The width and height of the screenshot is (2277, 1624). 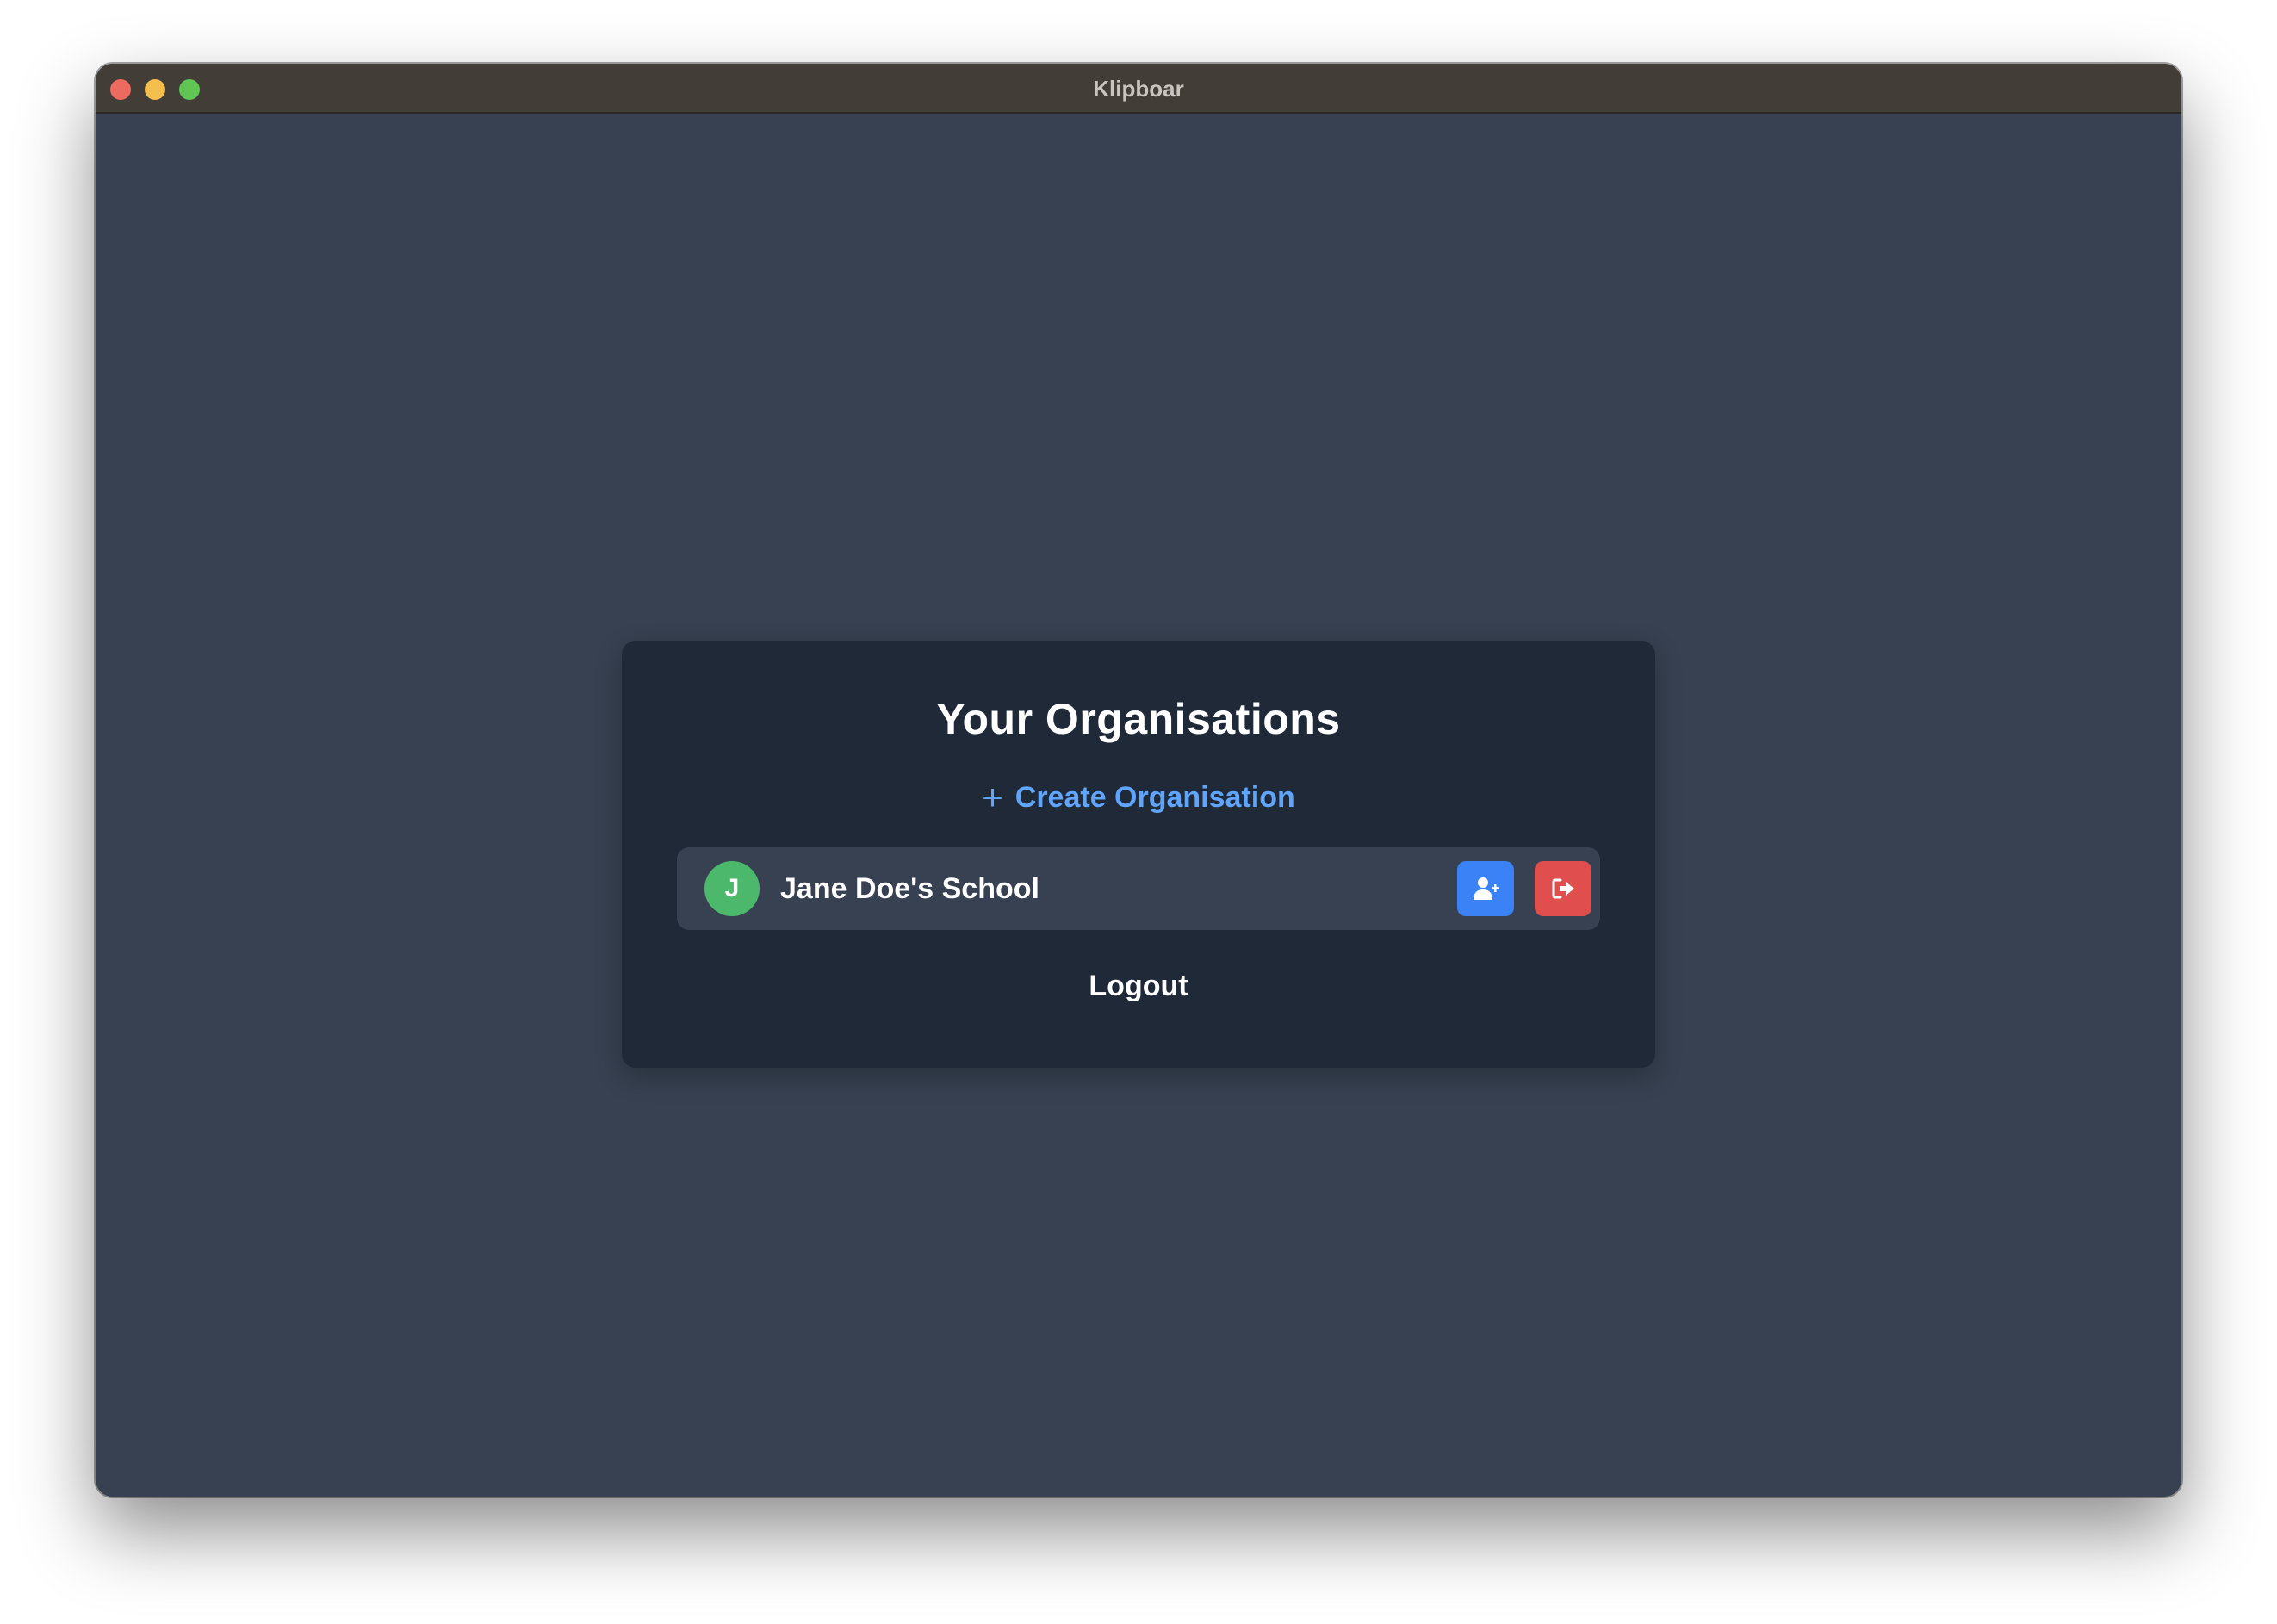 I want to click on organisation-list-item: J Jane Doe's School, so click(x=1138, y=889).